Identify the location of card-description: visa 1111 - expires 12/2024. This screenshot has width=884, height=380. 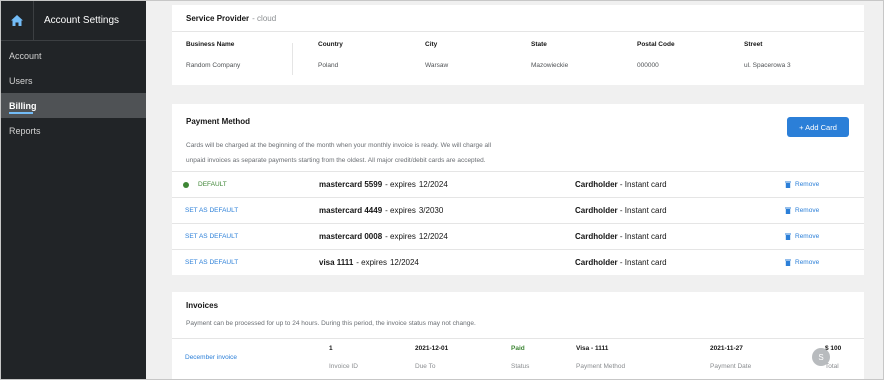
(369, 262).